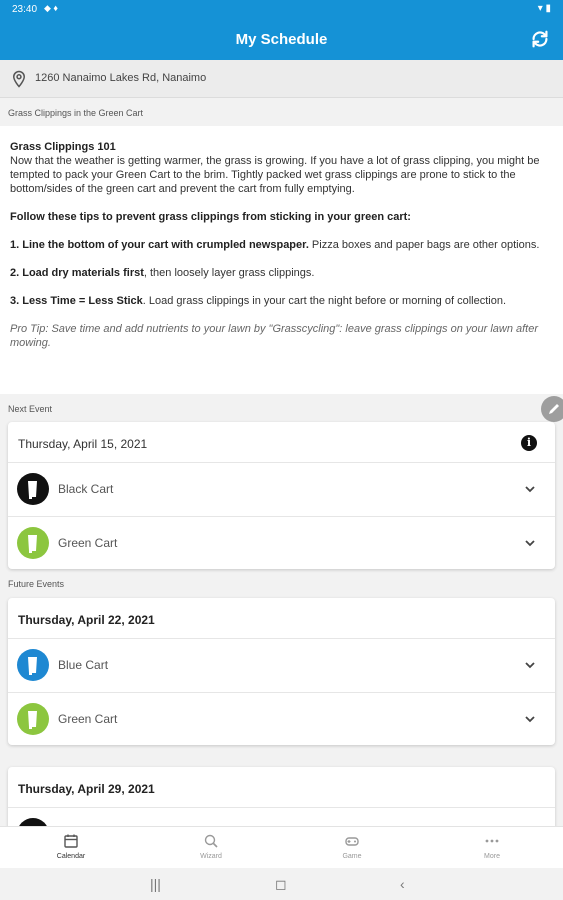  What do you see at coordinates (30, 409) in the screenshot?
I see `next-event-label: Next Event` at bounding box center [30, 409].